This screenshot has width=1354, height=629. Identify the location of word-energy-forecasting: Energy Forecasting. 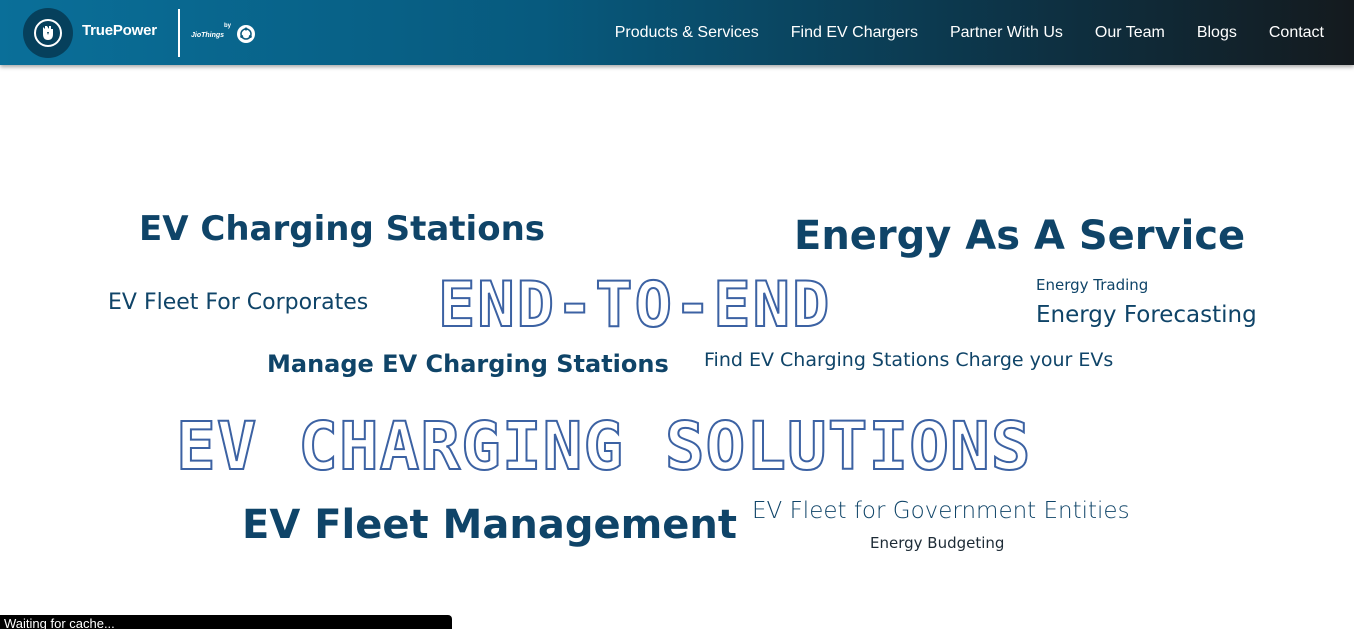
(1146, 315).